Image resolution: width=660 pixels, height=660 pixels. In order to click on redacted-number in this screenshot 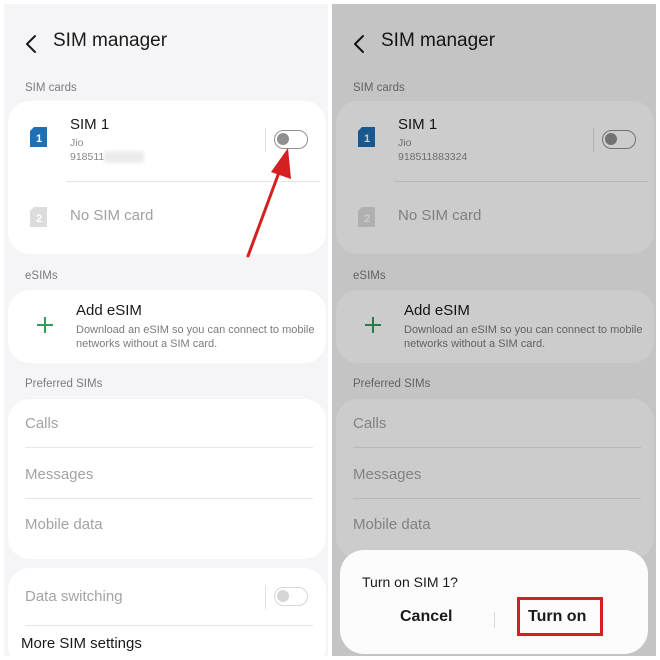, I will do `click(124, 157)`.